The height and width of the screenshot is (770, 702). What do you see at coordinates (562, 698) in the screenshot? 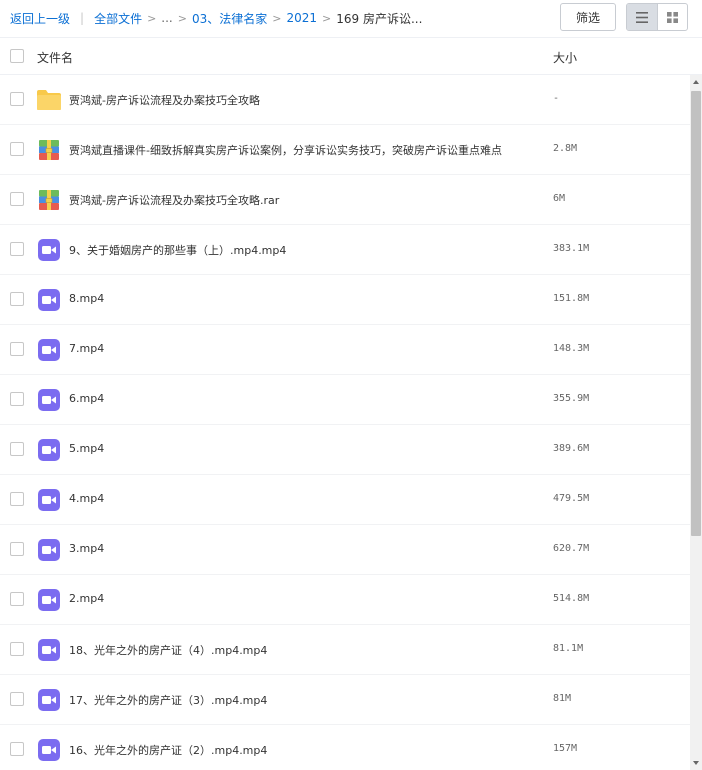
I see `file-size: 81M` at bounding box center [562, 698].